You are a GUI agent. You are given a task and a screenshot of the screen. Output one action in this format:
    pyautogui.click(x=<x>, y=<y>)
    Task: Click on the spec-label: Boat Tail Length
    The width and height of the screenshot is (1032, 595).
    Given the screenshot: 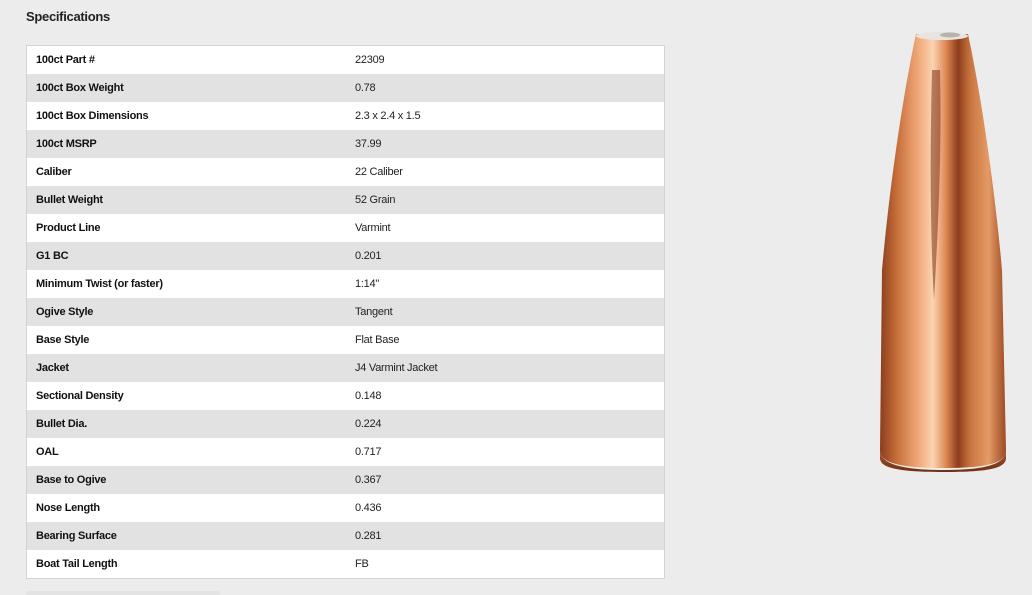 What is the action you would take?
    pyautogui.click(x=190, y=564)
    